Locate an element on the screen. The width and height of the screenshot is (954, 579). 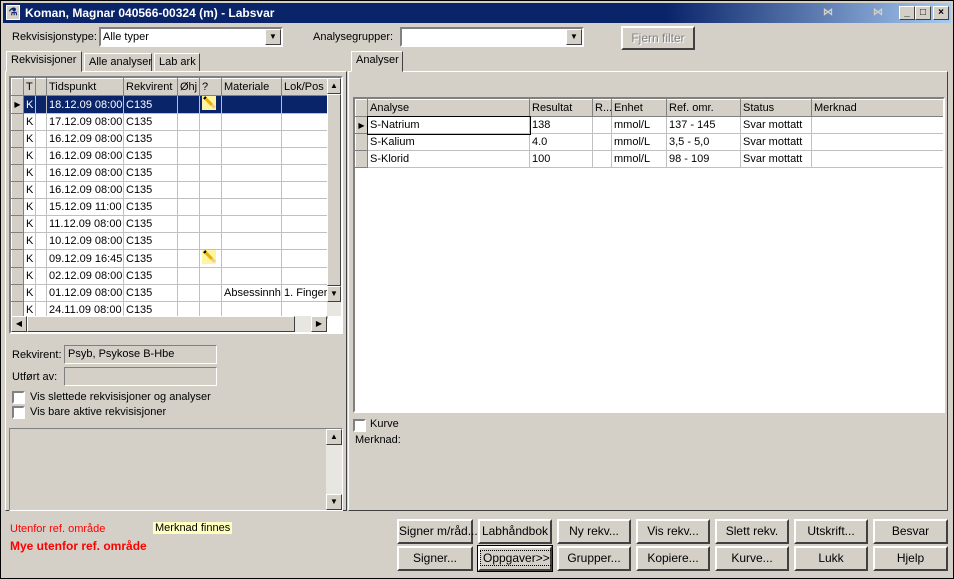
column-header-ohj: Øhj is located at coordinates (188, 87).